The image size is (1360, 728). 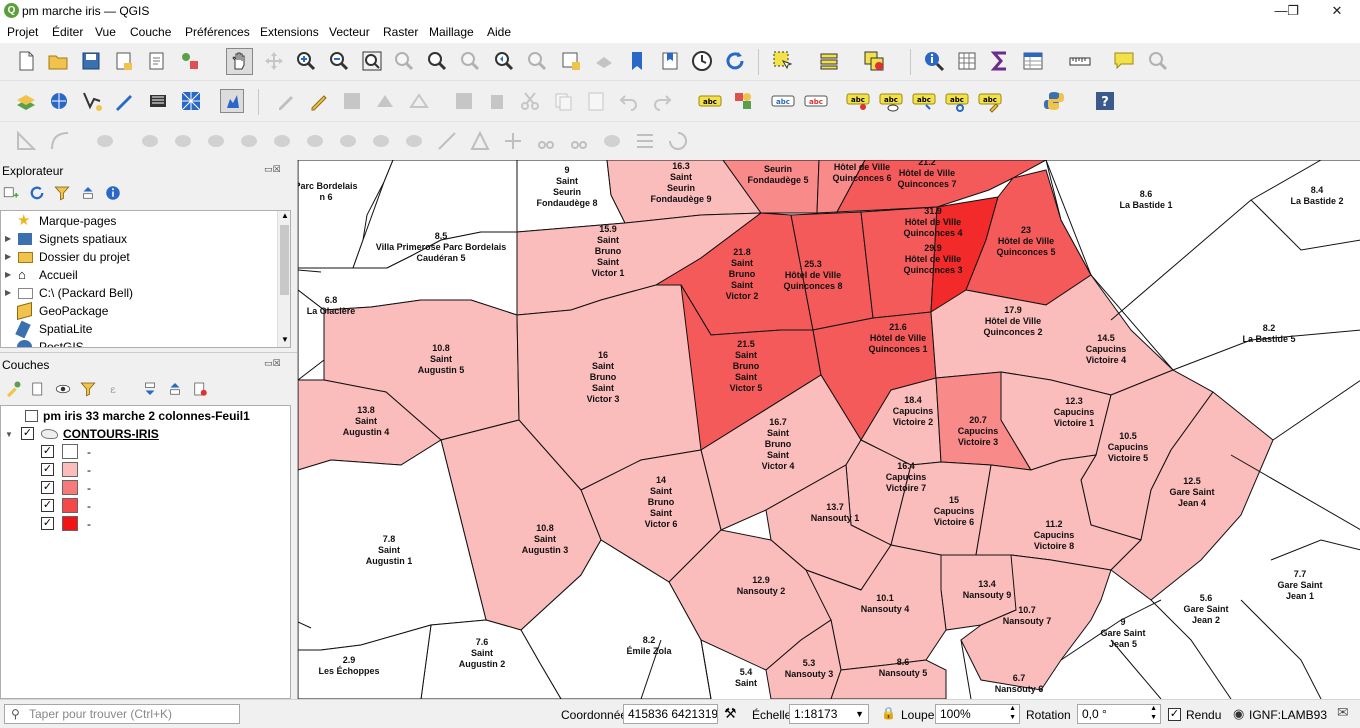 What do you see at coordinates (637, 61) in the screenshot?
I see `new-bookmark-icon` at bounding box center [637, 61].